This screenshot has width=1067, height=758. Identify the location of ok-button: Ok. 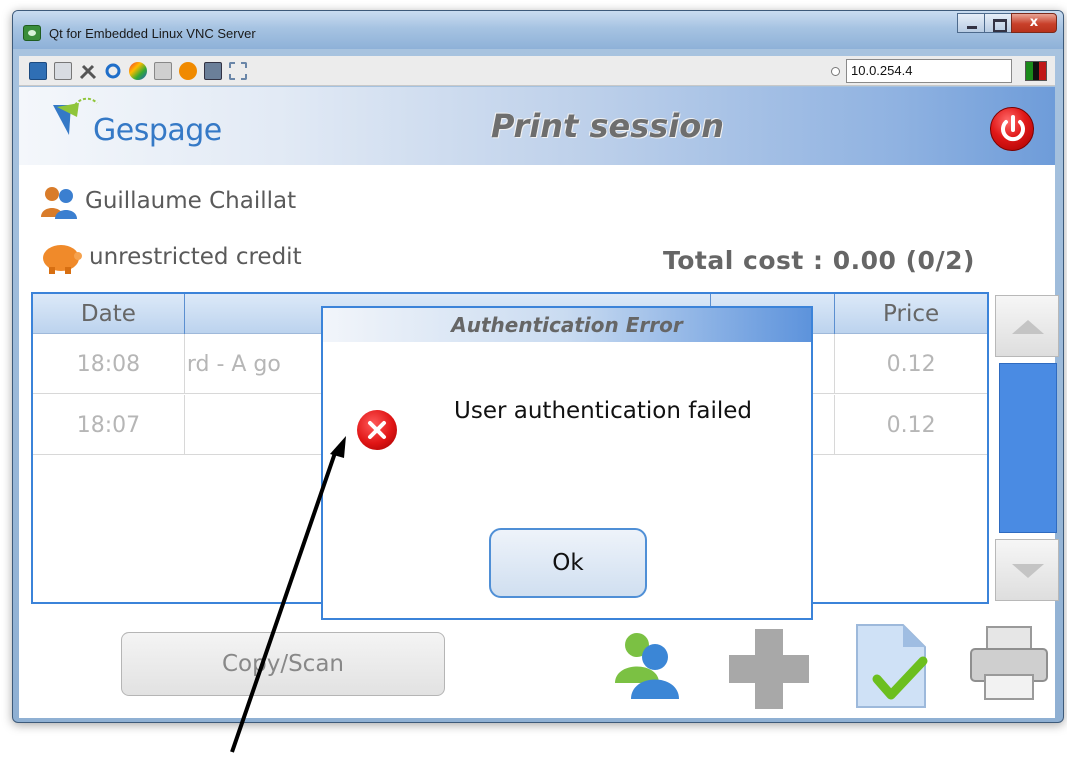
(568, 563).